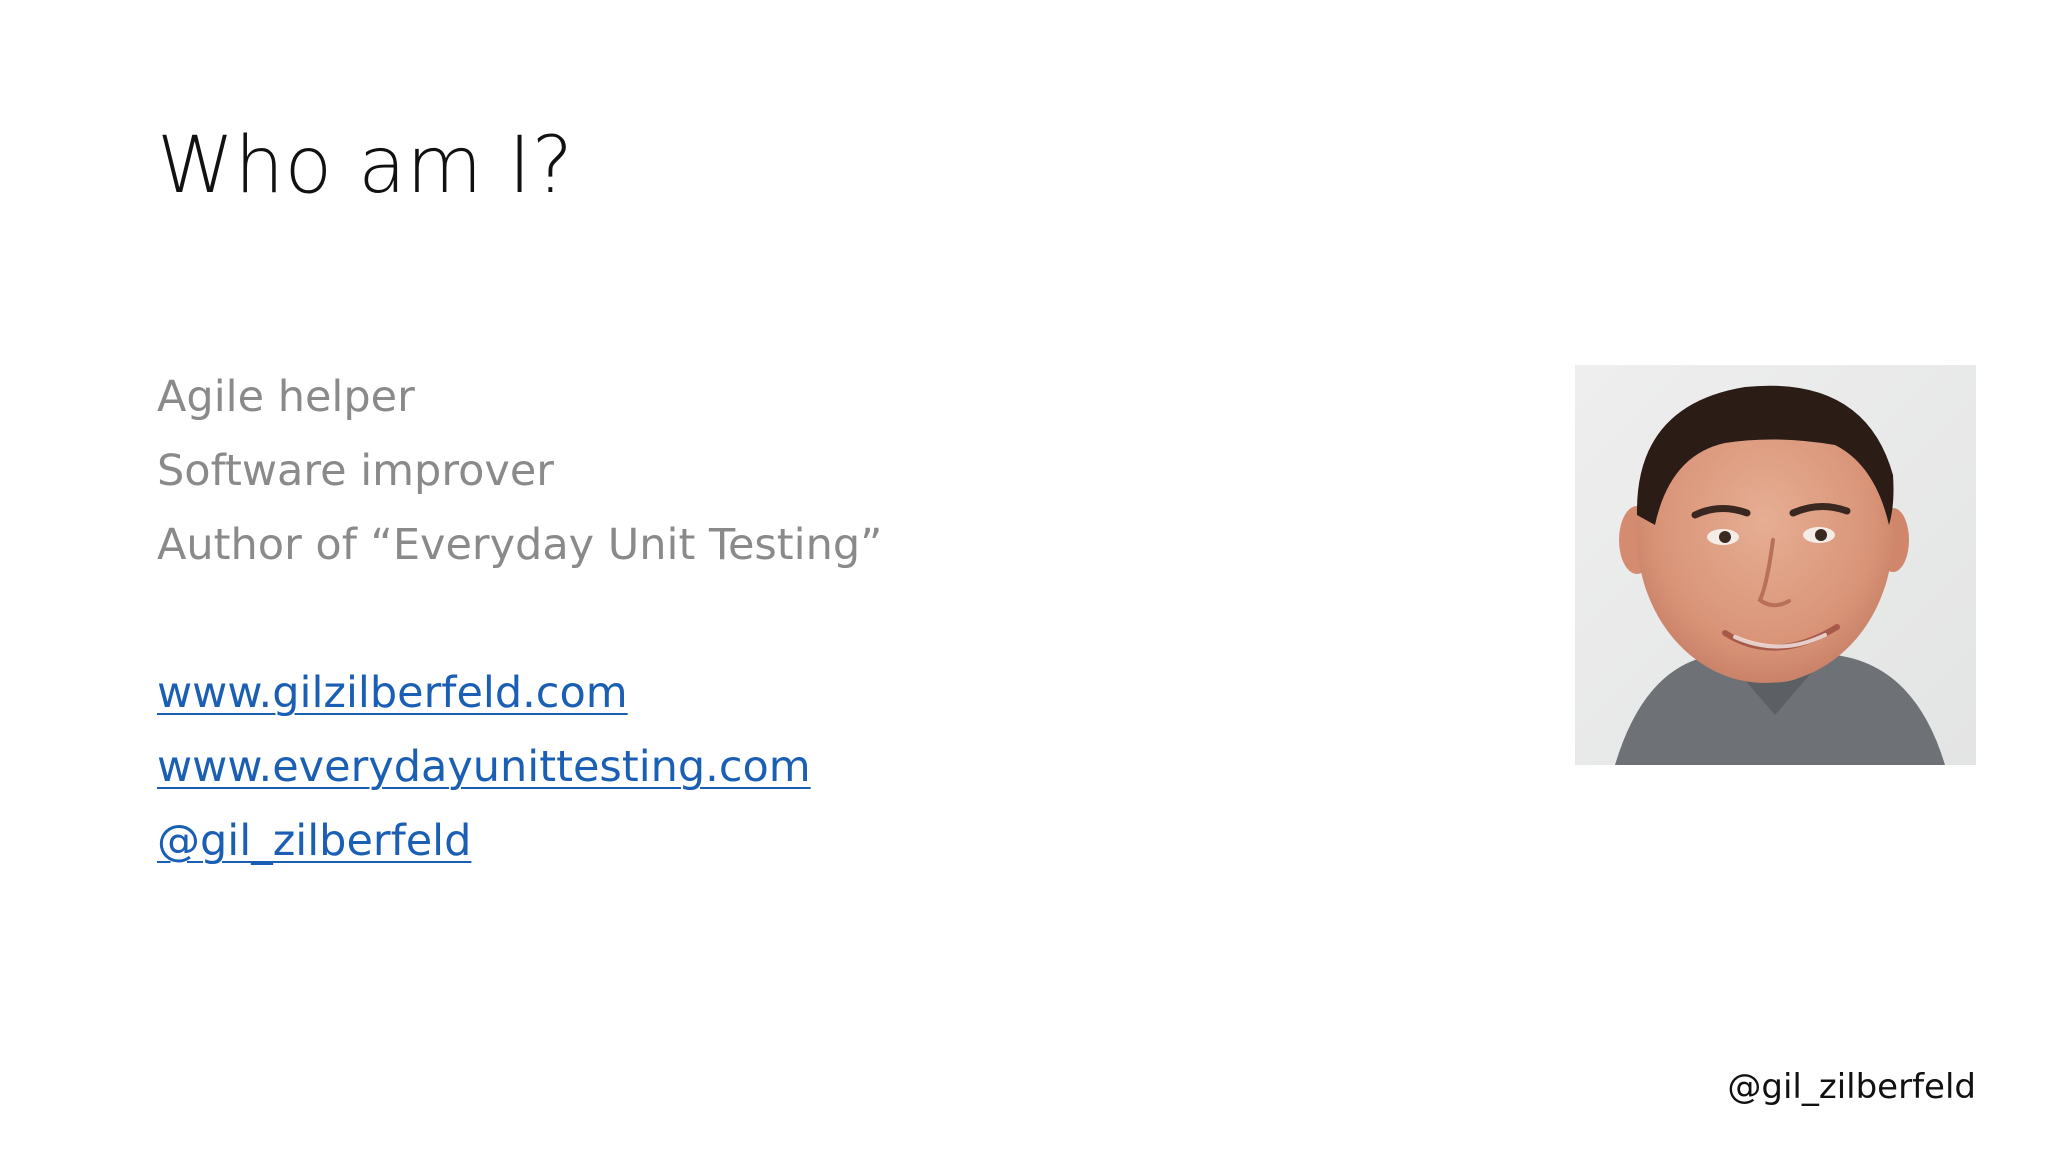  What do you see at coordinates (807, 767) in the screenshot?
I see `link-everydayunittesting-site: www.everydayunittesting.com` at bounding box center [807, 767].